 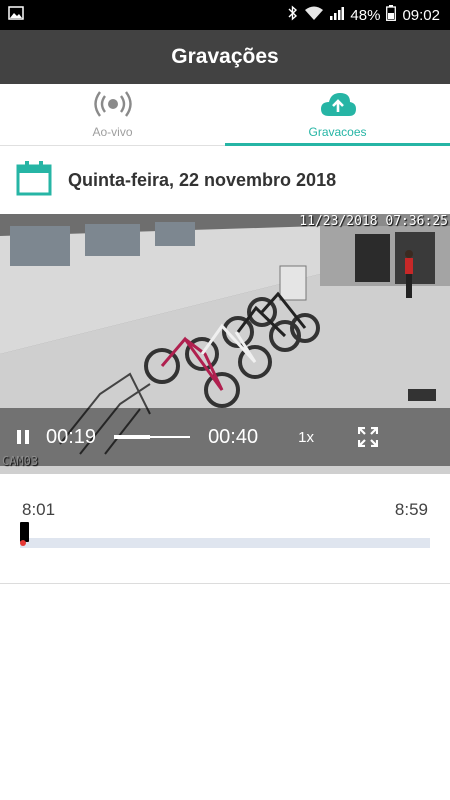 I want to click on timeline-track, so click(x=225, y=543).